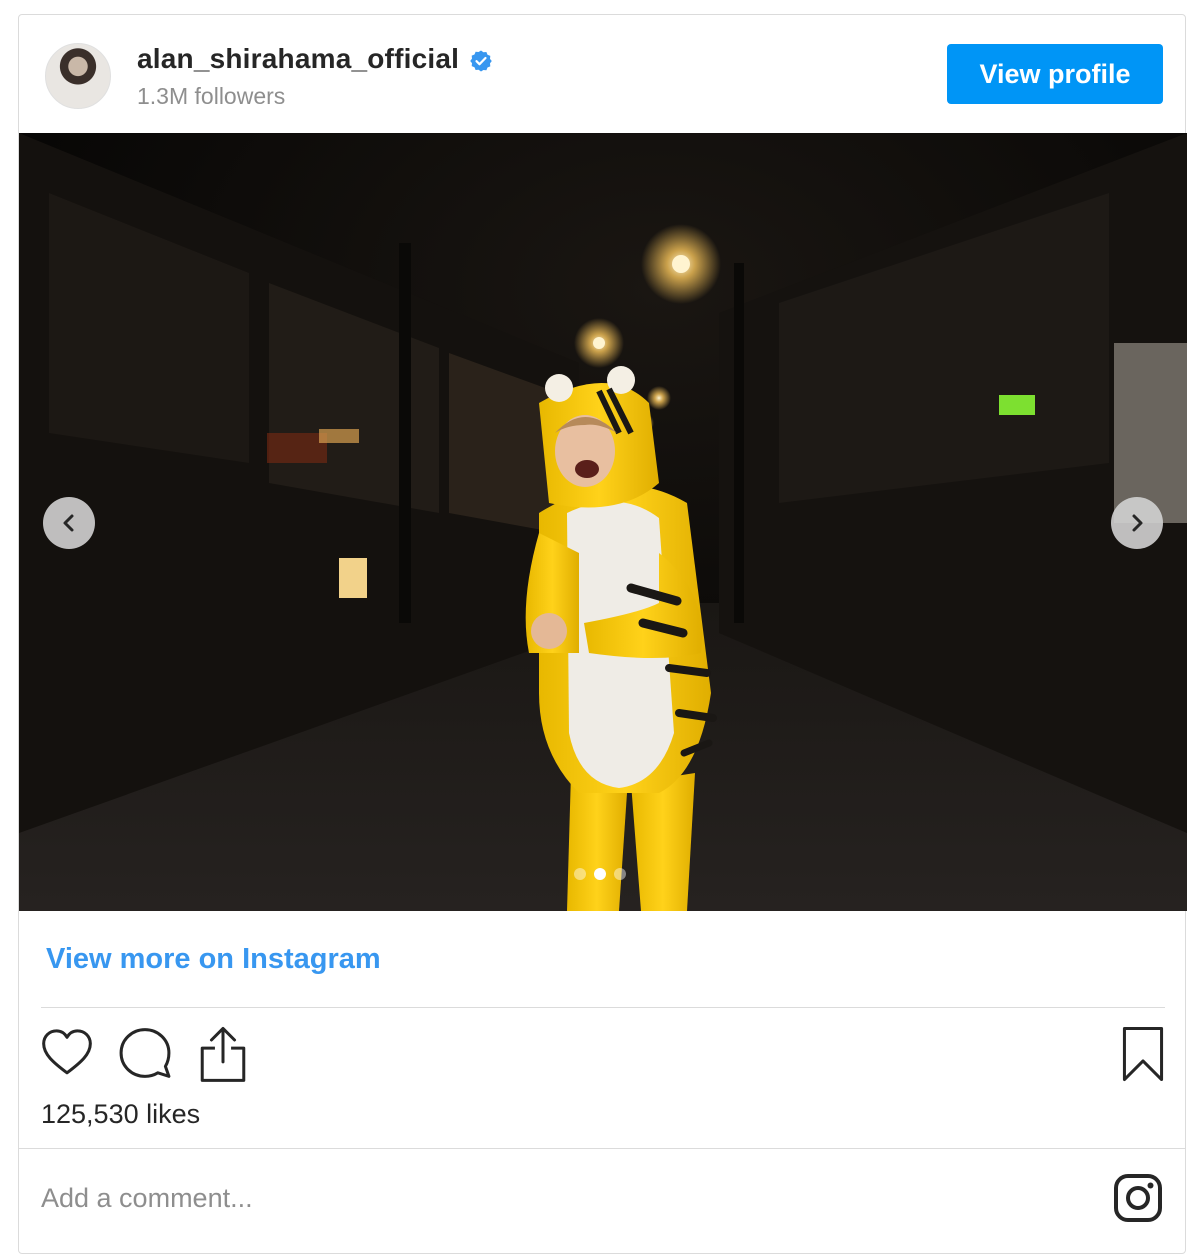 This screenshot has height=1254, width=1200. I want to click on chevron-right-icon, so click(1137, 523).